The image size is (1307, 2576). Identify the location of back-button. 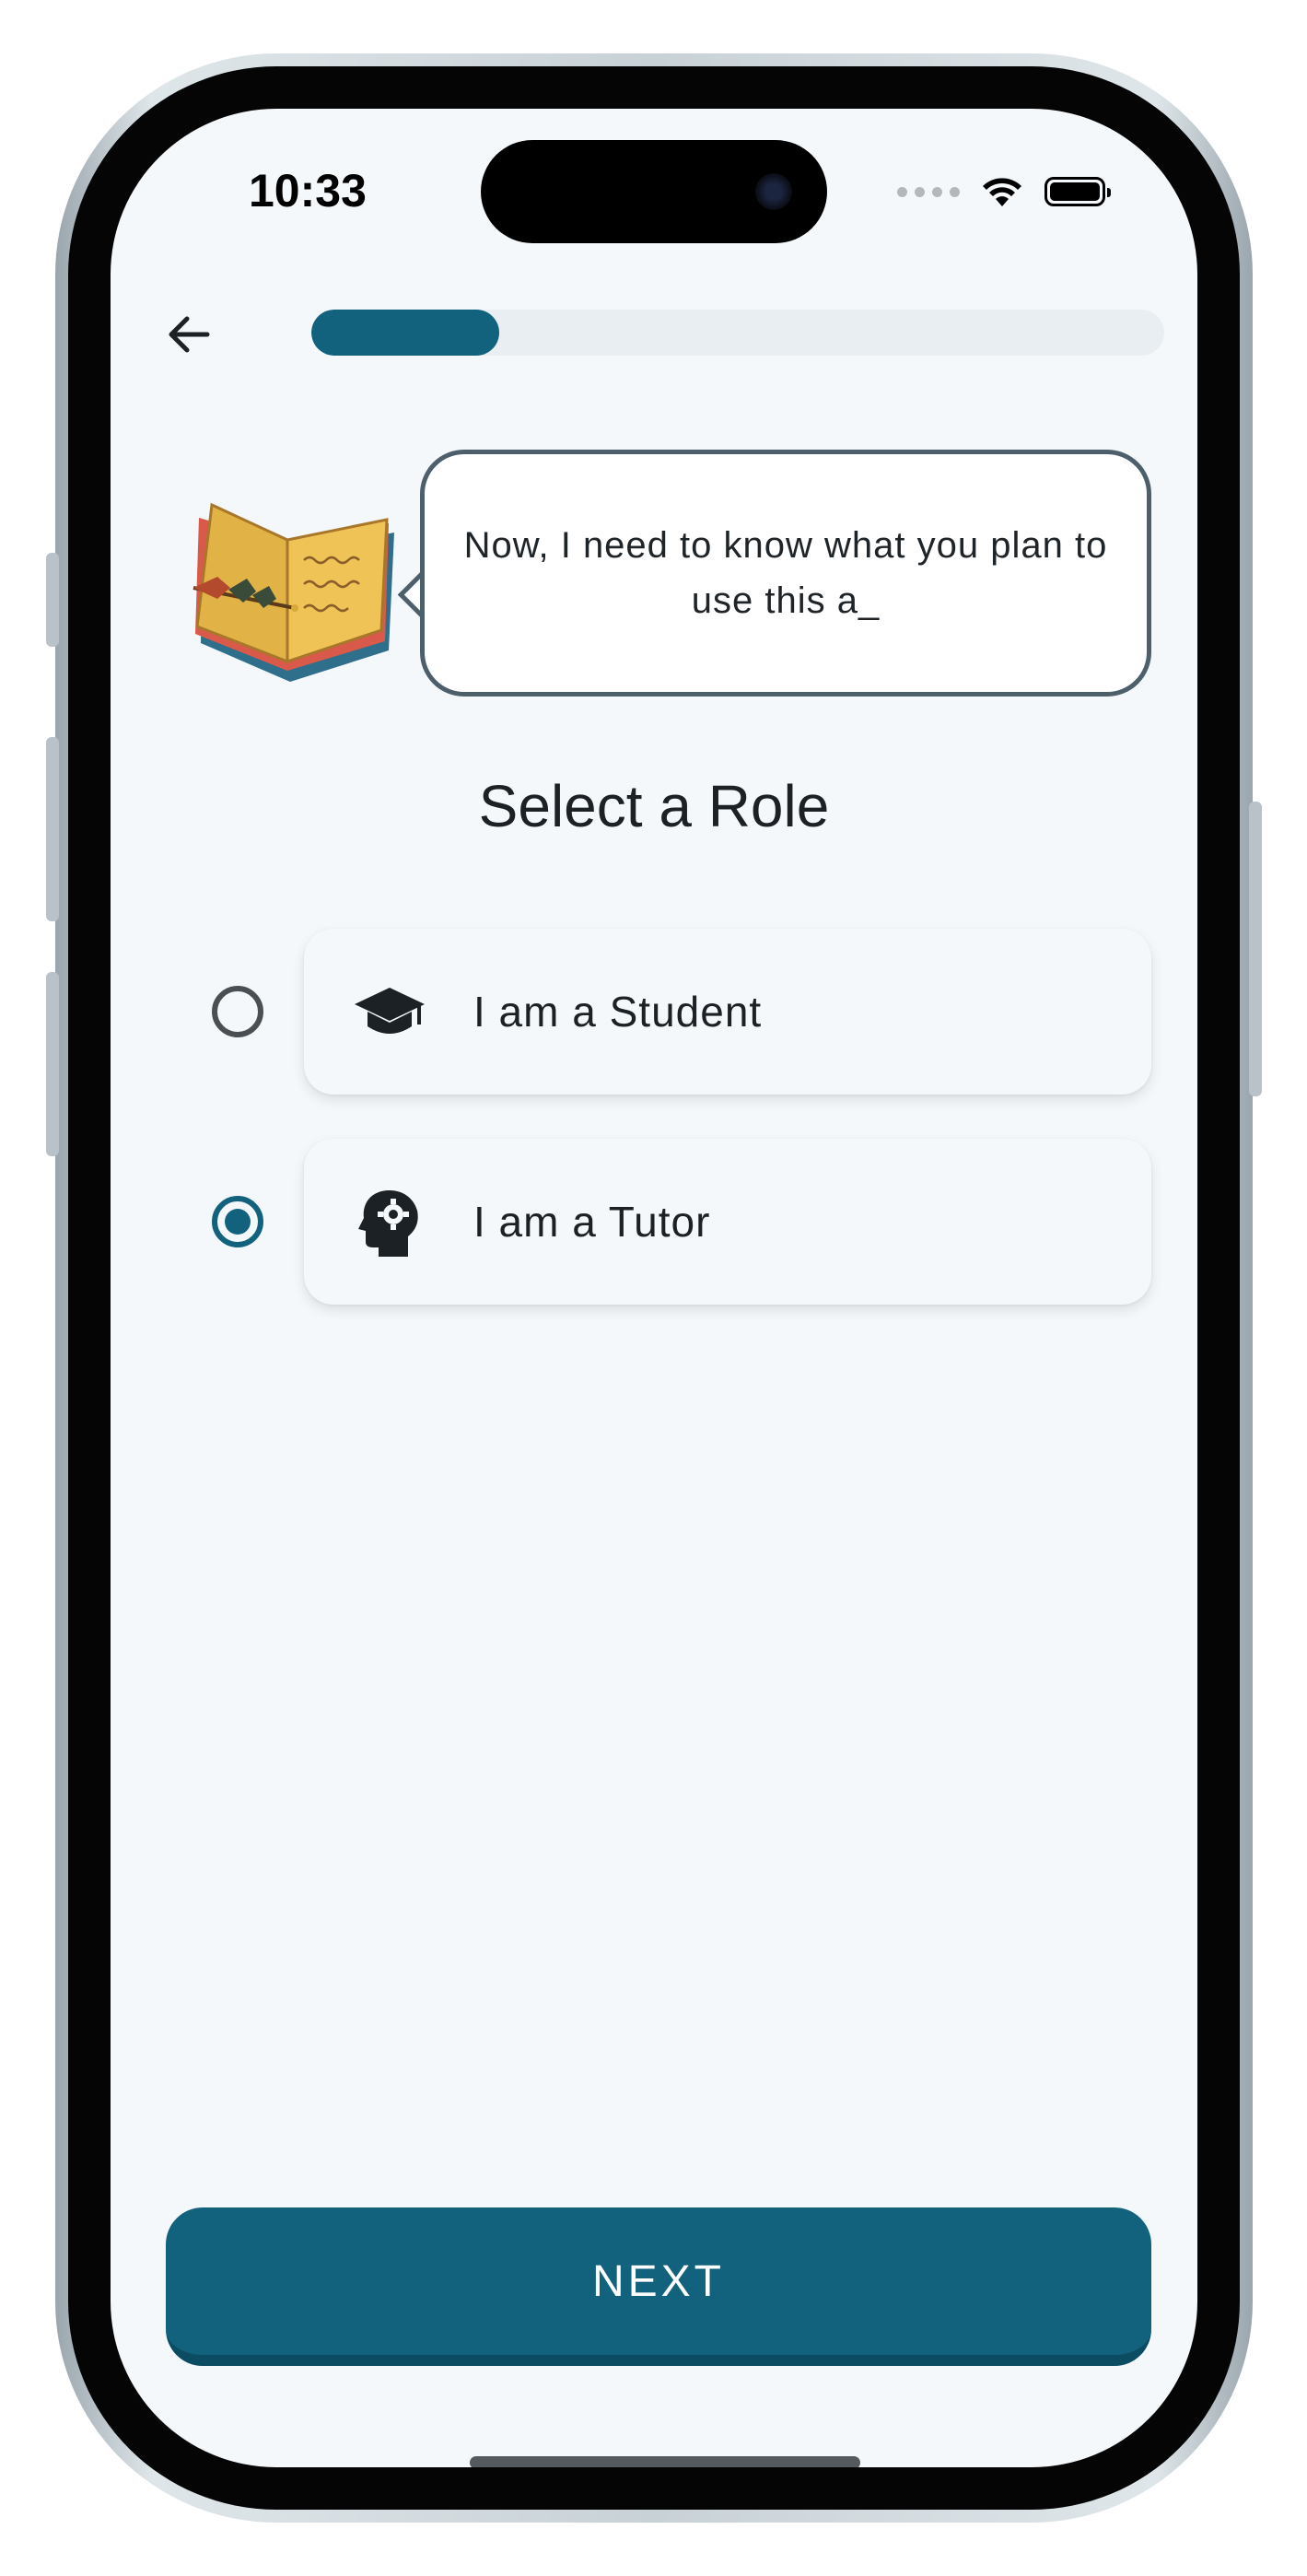
(189, 334).